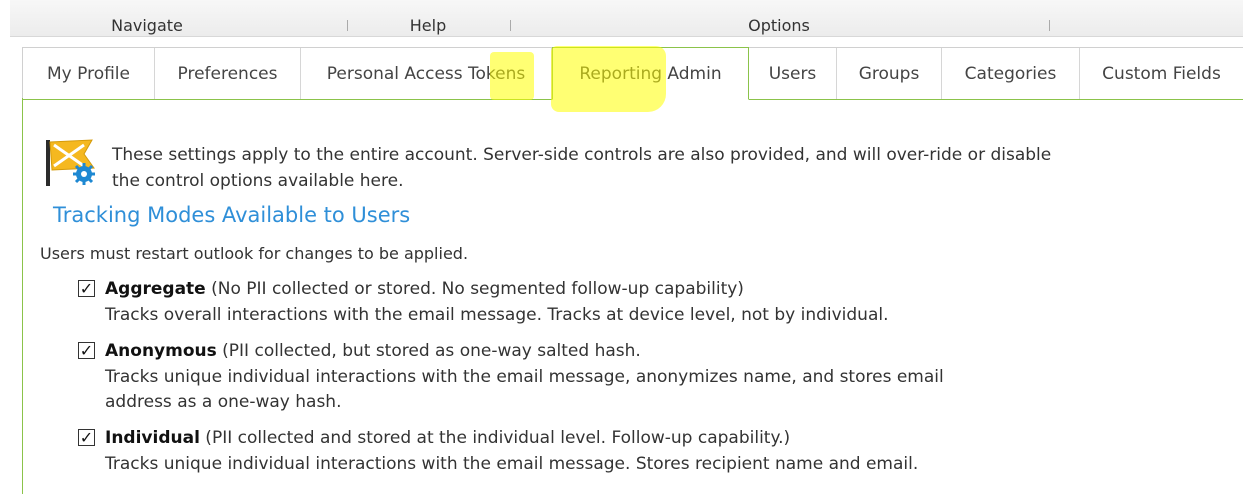 This screenshot has height=494, width=1243. Describe the element at coordinates (428, 25) in the screenshot. I see `menu-help: Help` at that location.